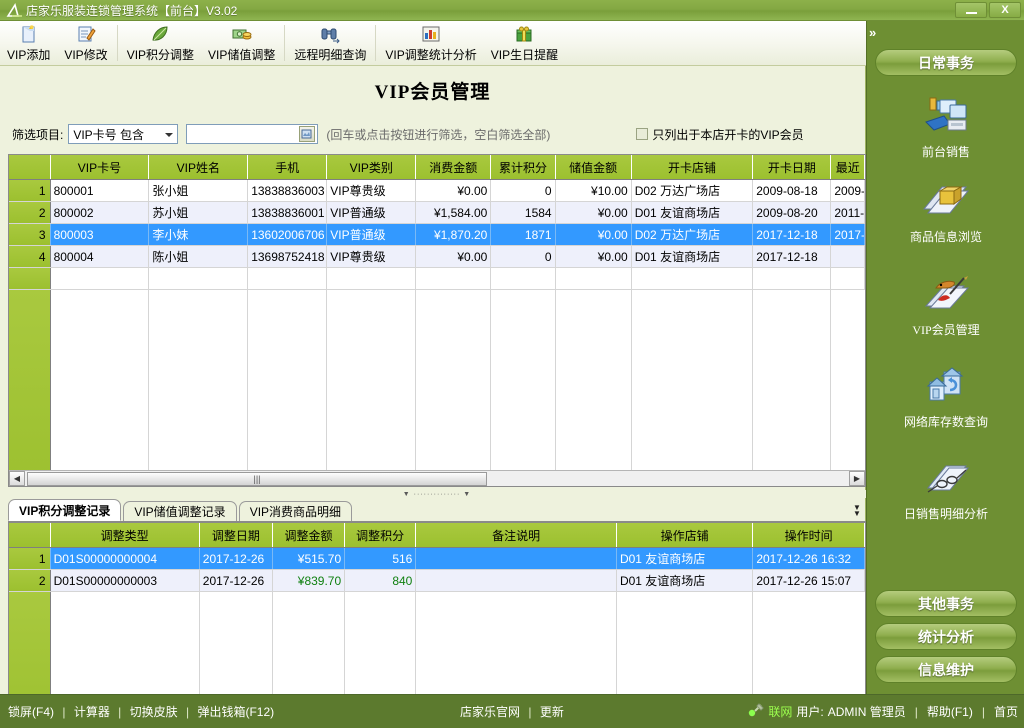 Image resolution: width=1024 pixels, height=728 pixels. Describe the element at coordinates (693, 167) in the screenshot. I see `col-header-open-store: 开卡店铺` at that location.